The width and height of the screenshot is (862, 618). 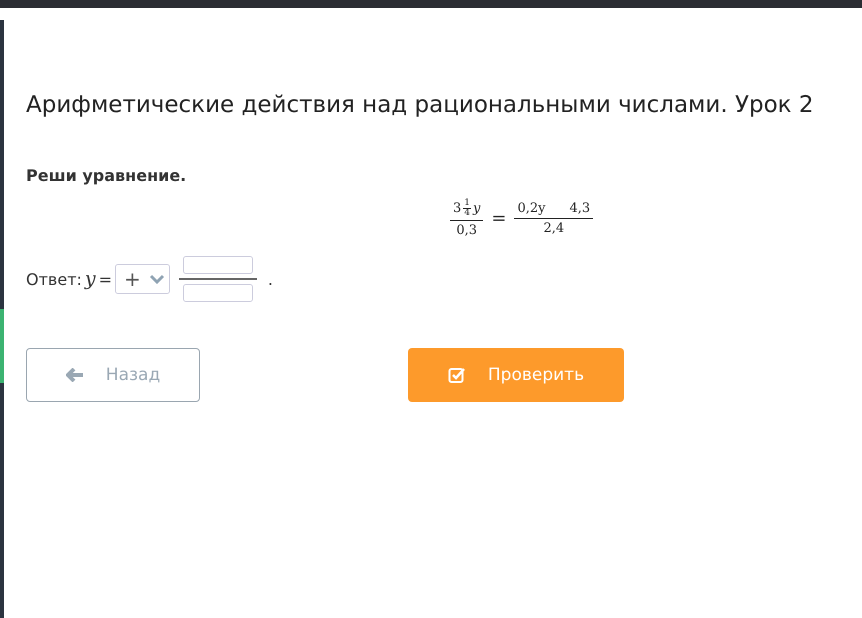 What do you see at coordinates (90, 279) in the screenshot?
I see `answer-variable: y` at bounding box center [90, 279].